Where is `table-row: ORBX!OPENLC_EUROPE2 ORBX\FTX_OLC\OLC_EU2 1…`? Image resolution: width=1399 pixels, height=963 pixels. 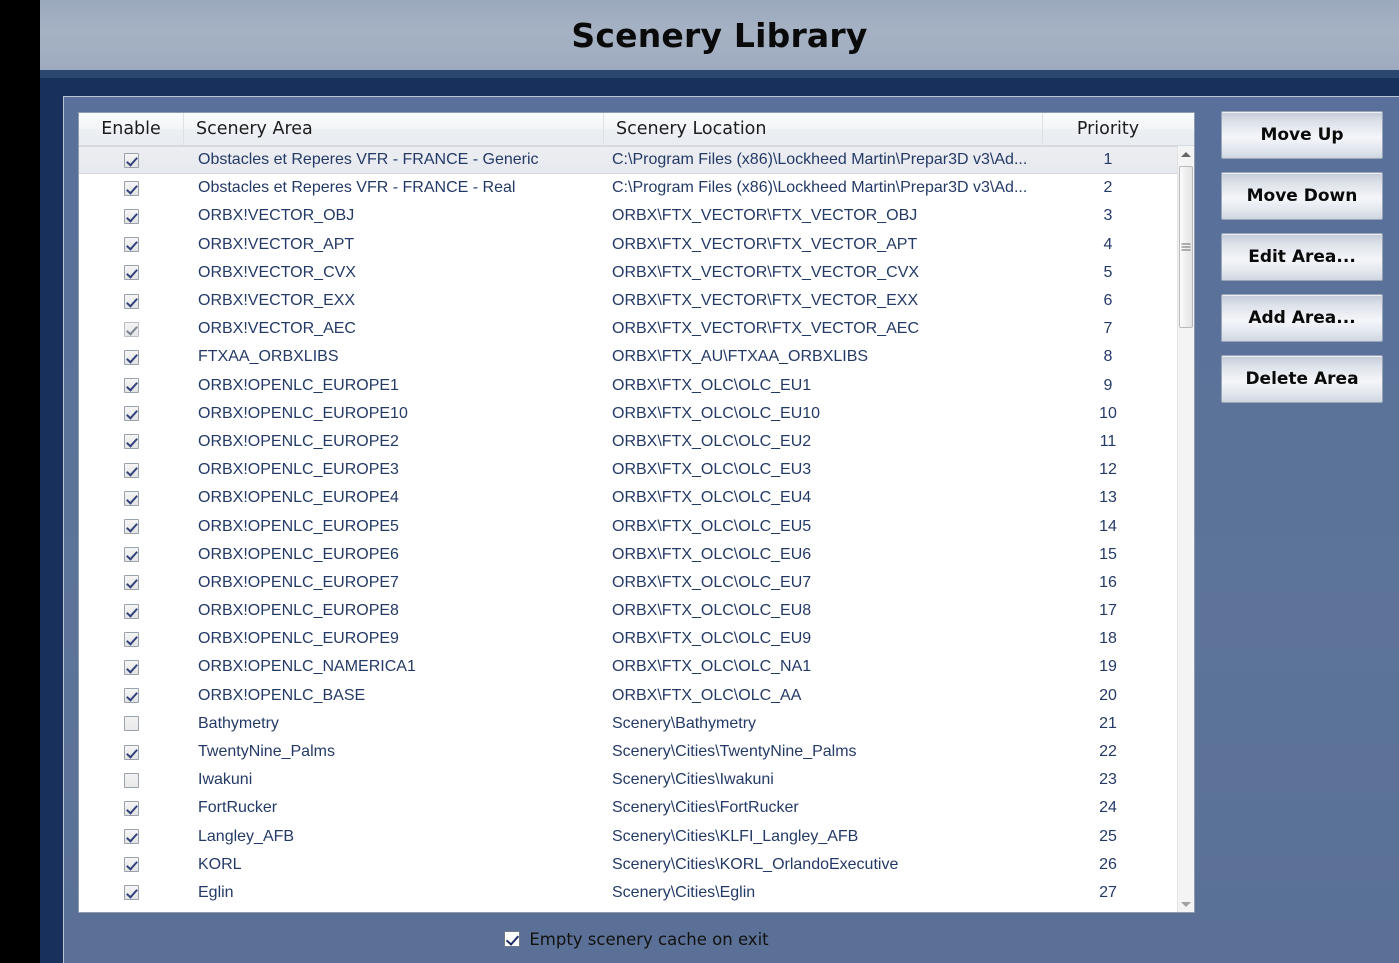 table-row: ORBX!OPENLC_EUROPE2 ORBX\FTX_OLC\OLC_EU2 1… is located at coordinates (628, 442).